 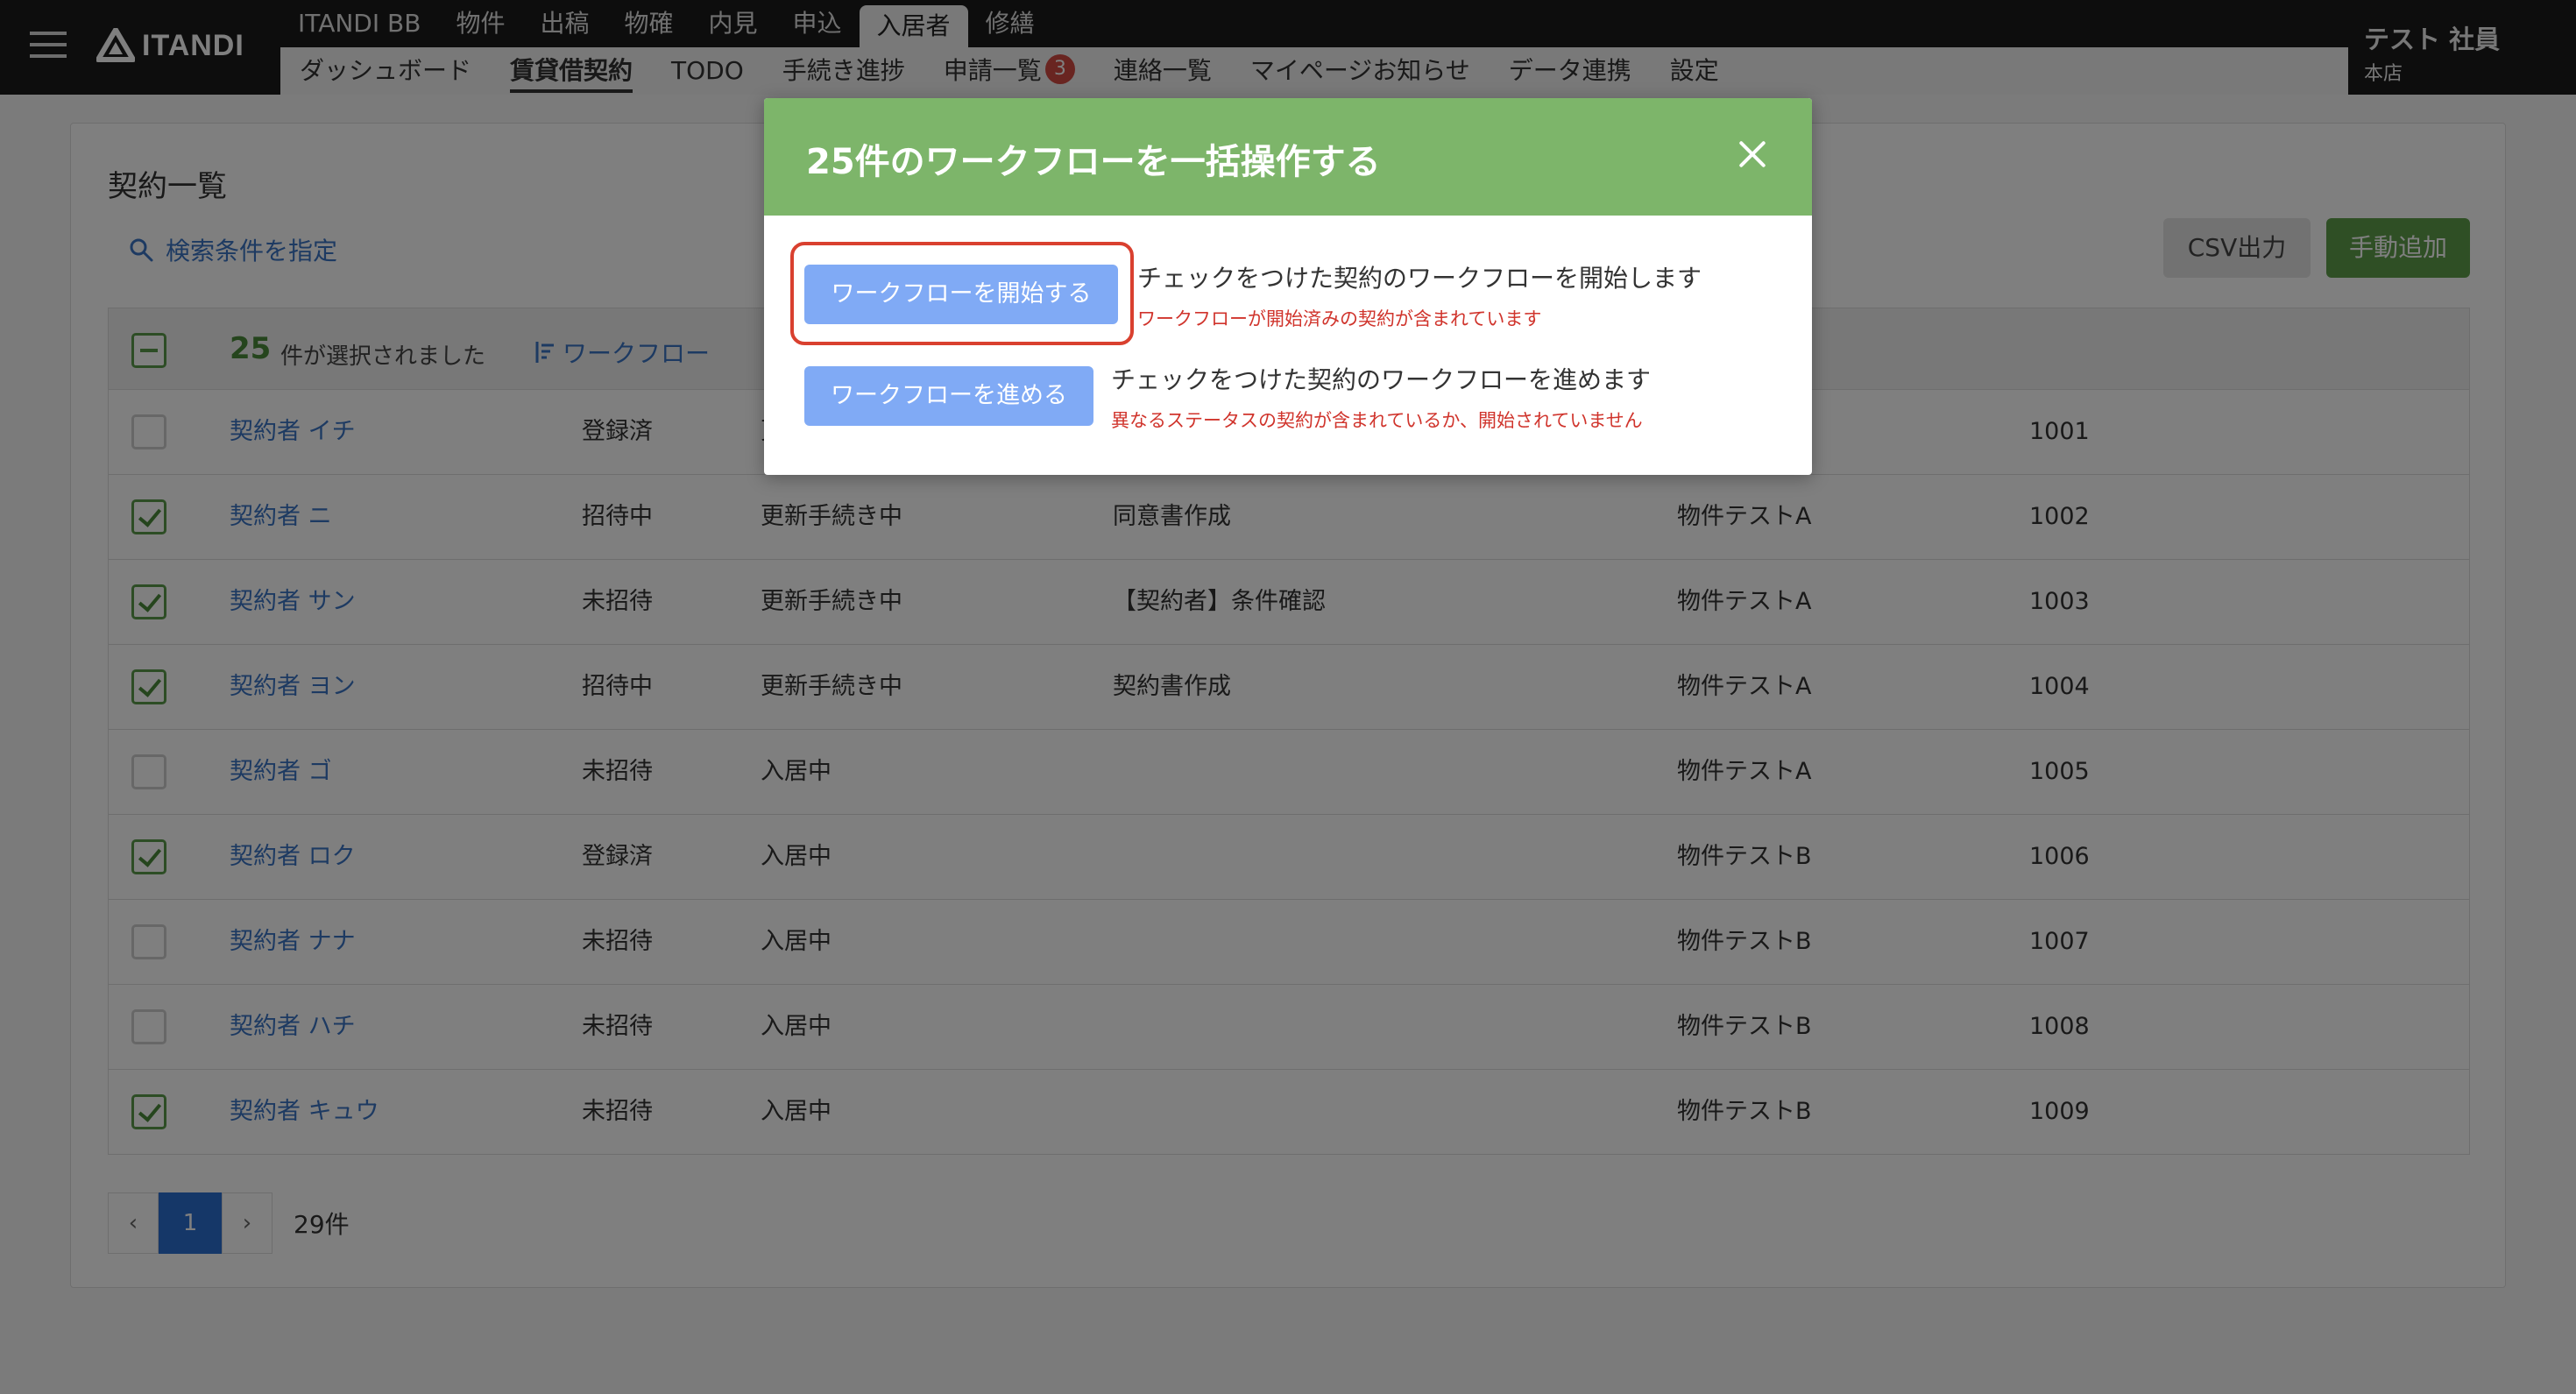 I want to click on advance-workflow-description: チェックをつけた契約のワークフローを進めます, so click(x=1381, y=379).